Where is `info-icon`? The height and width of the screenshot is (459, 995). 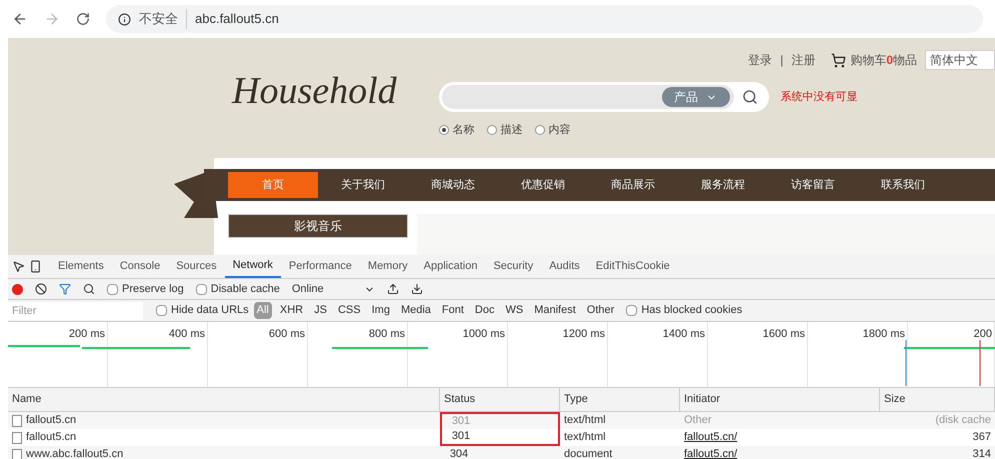 info-icon is located at coordinates (124, 19).